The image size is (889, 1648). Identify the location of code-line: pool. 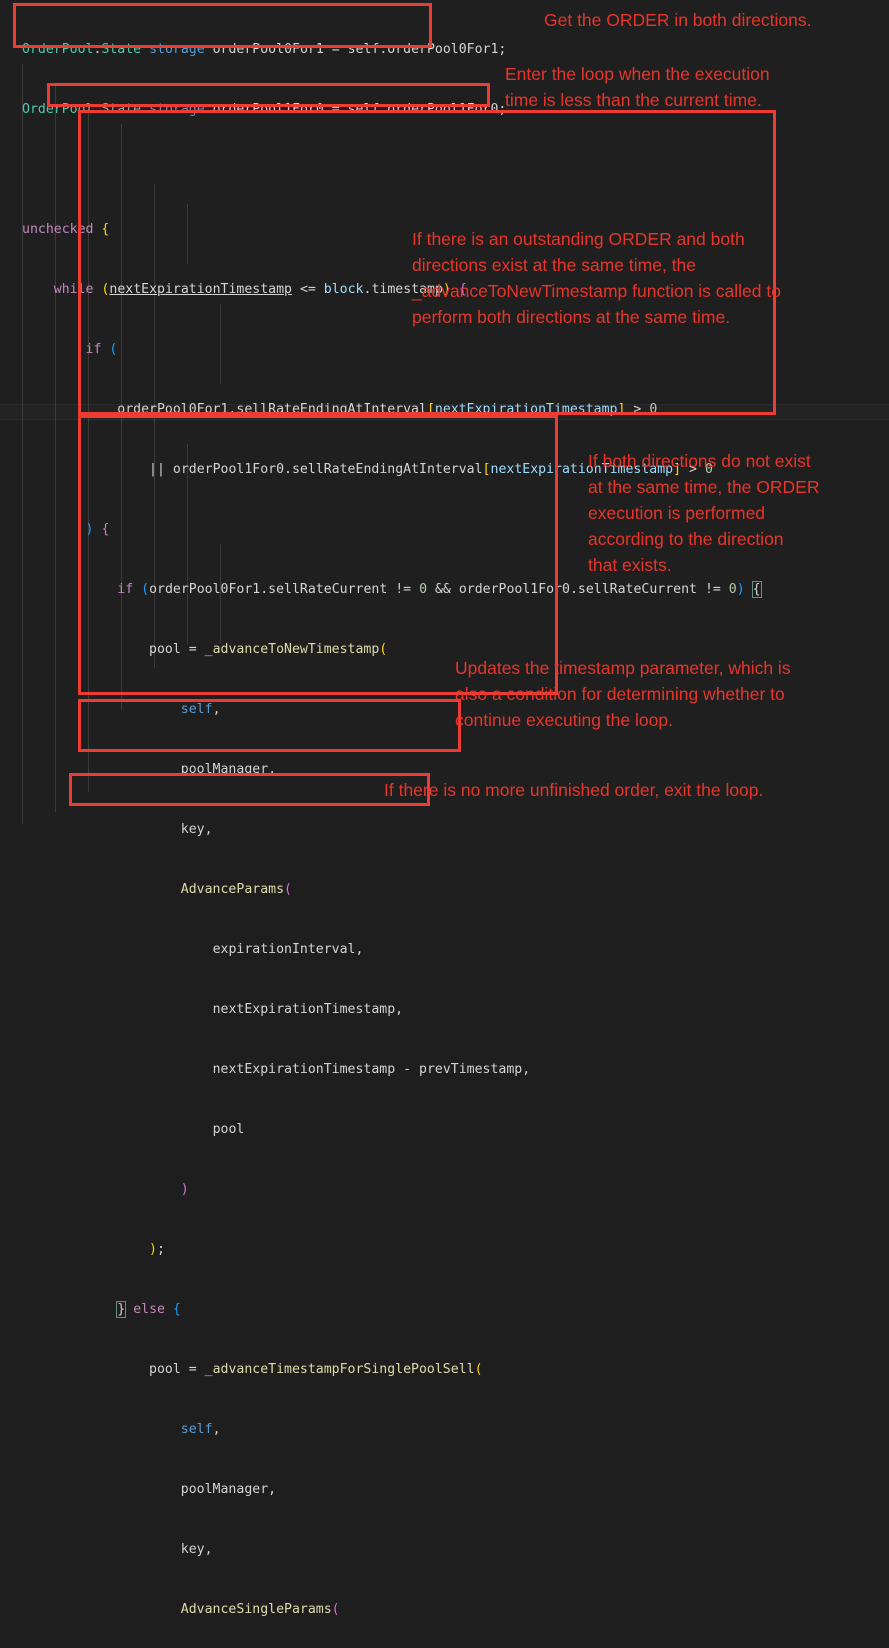
(228, 1129).